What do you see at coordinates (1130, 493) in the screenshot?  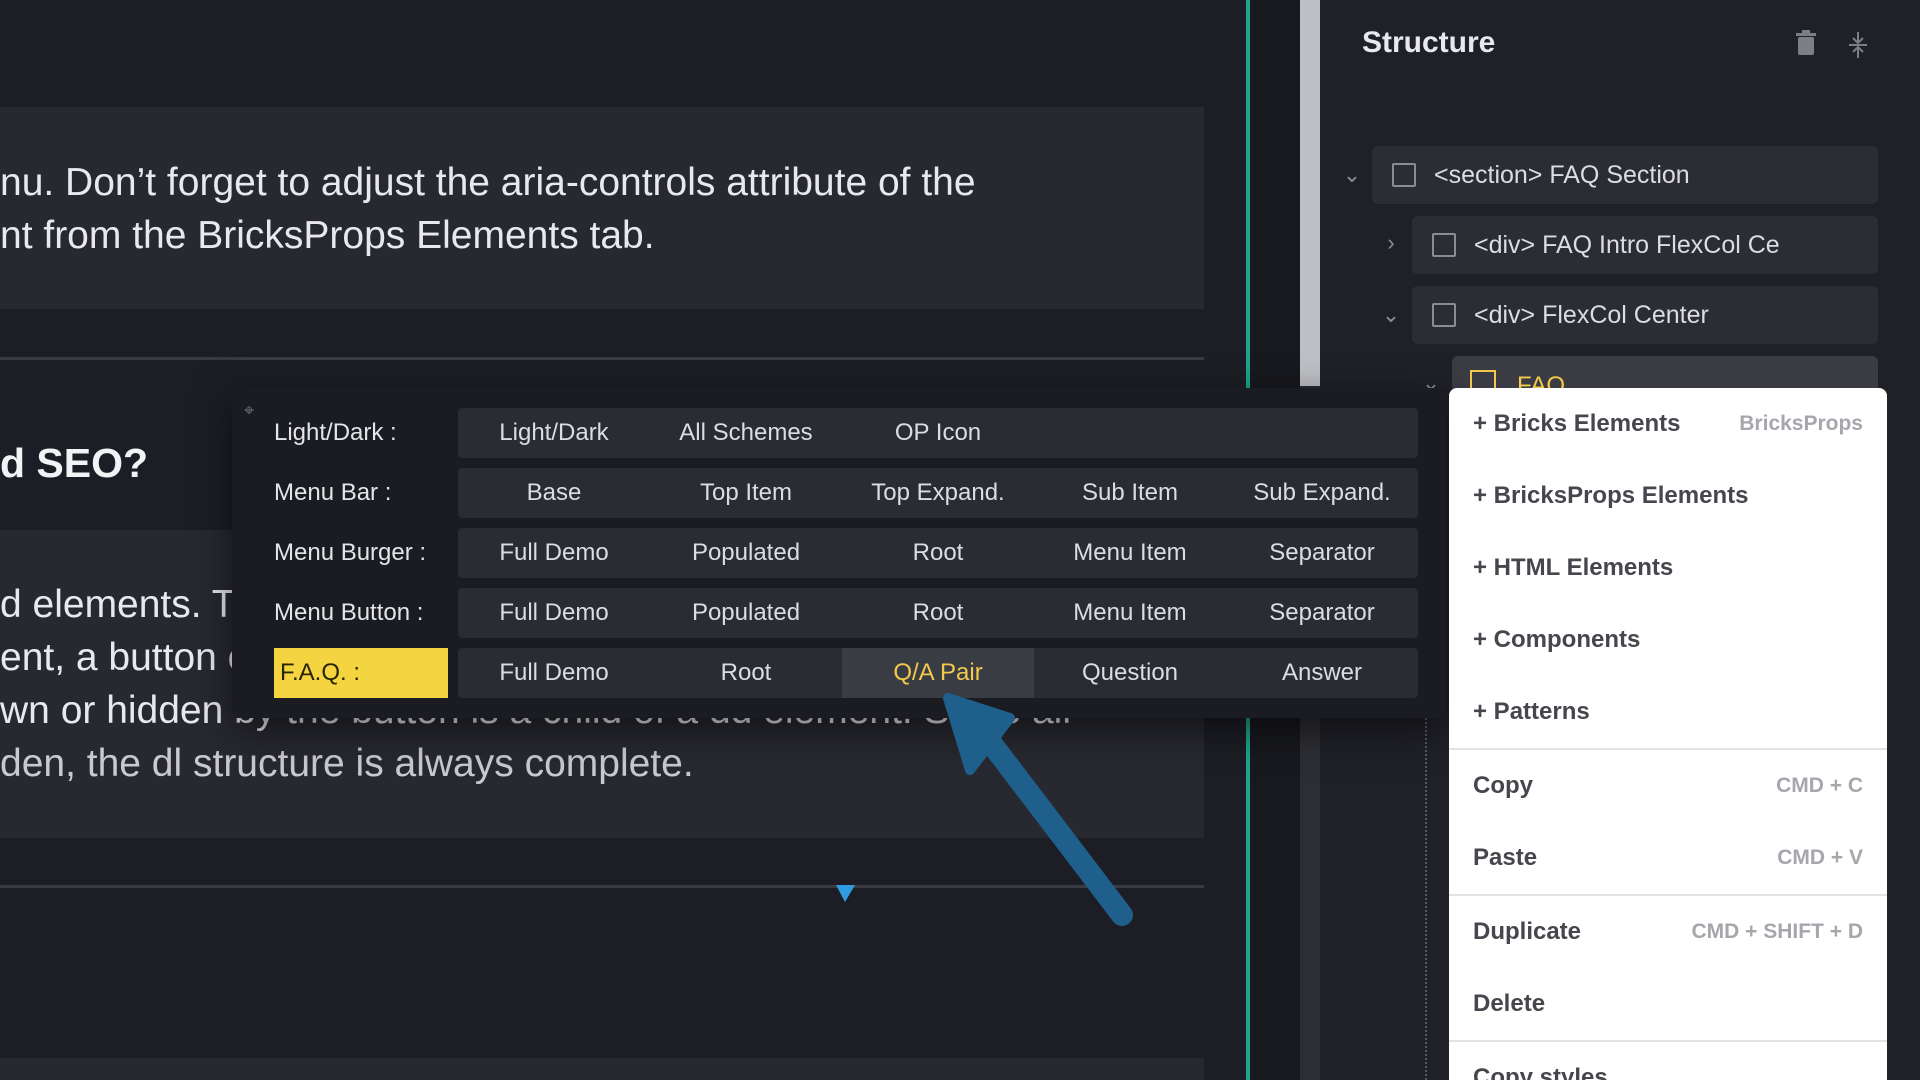 I see `preset-button: Sub Item` at bounding box center [1130, 493].